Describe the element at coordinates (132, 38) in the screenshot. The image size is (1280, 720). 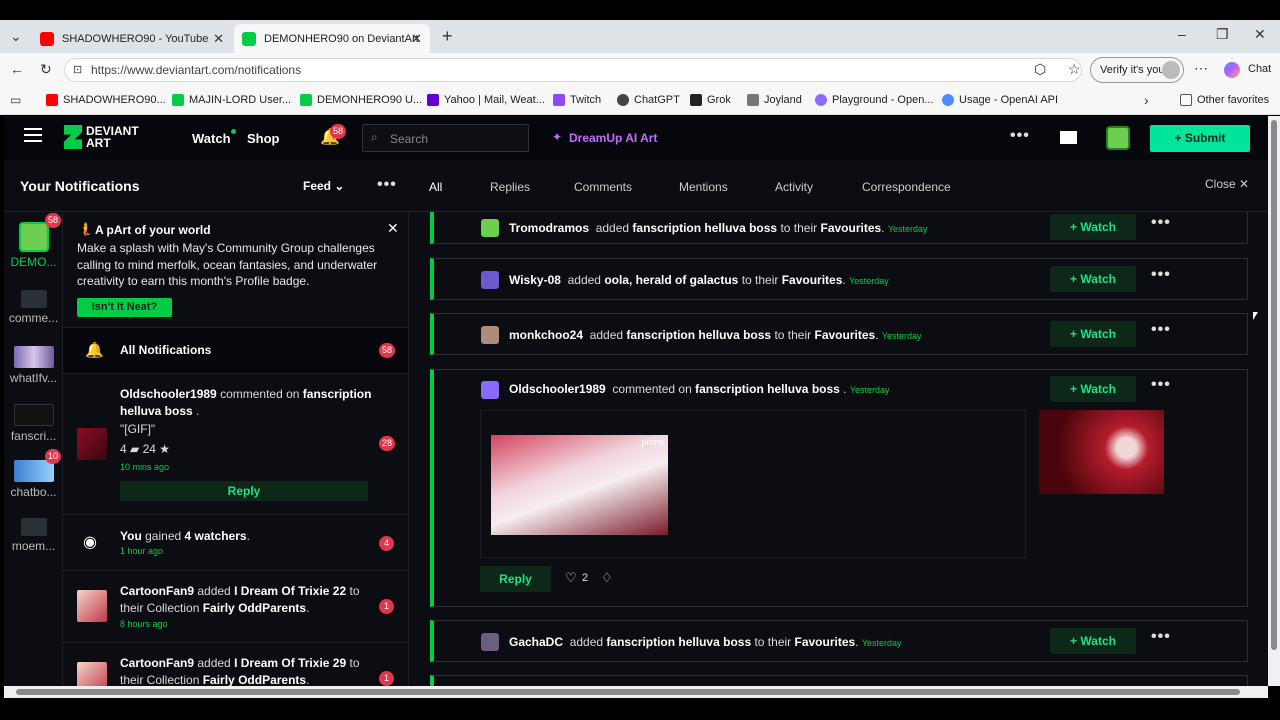
I see `tab-youtube: SHADOWHERO90 - YouTube ✕` at that location.